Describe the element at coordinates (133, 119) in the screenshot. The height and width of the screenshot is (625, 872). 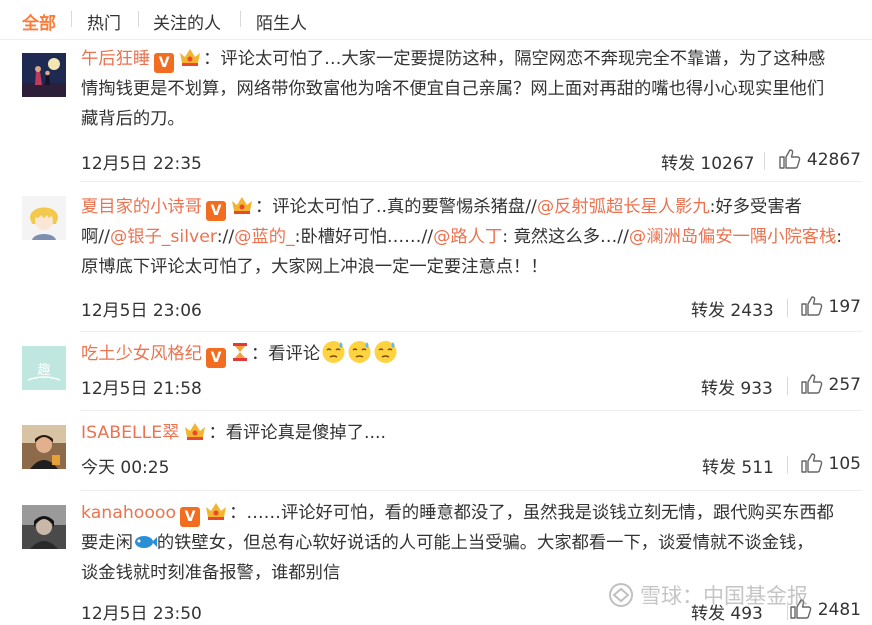
I see `comment-body-line: 藏背后的刀。` at that location.